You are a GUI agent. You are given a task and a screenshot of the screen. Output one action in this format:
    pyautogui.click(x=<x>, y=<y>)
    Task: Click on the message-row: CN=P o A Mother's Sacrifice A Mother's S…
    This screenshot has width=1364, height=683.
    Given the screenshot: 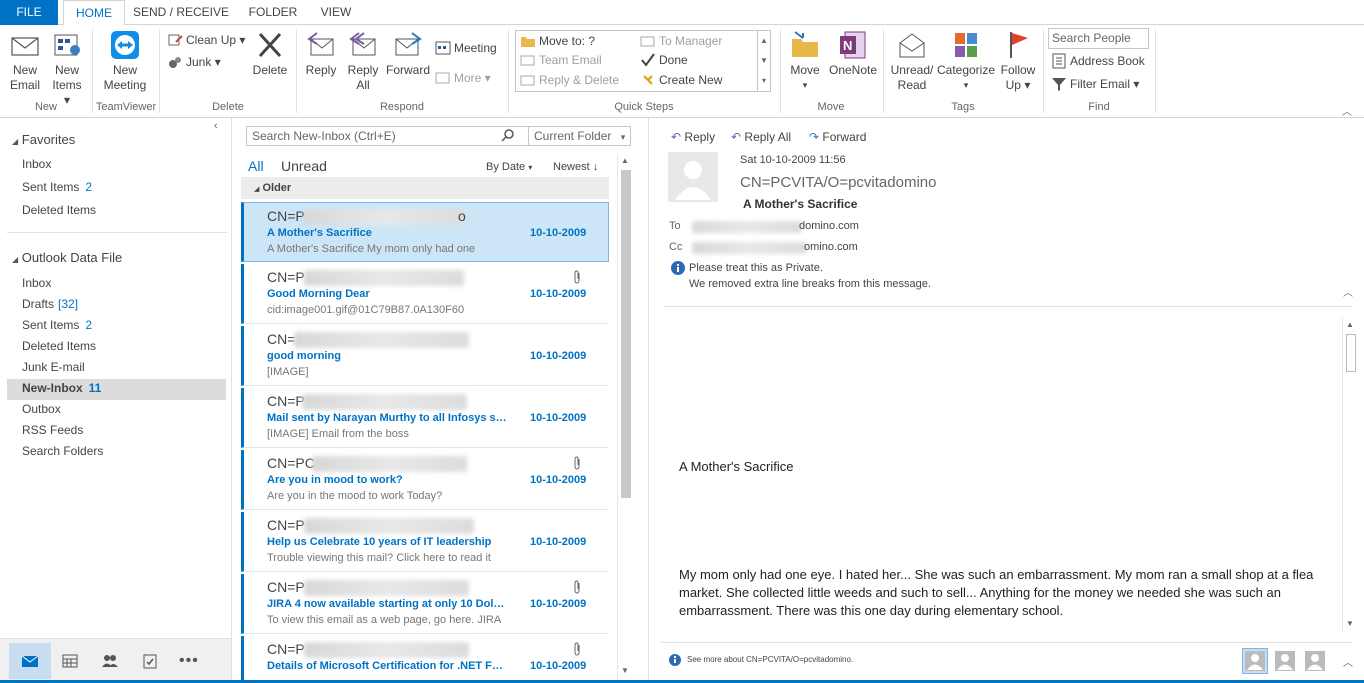 What is the action you would take?
    pyautogui.click(x=425, y=232)
    